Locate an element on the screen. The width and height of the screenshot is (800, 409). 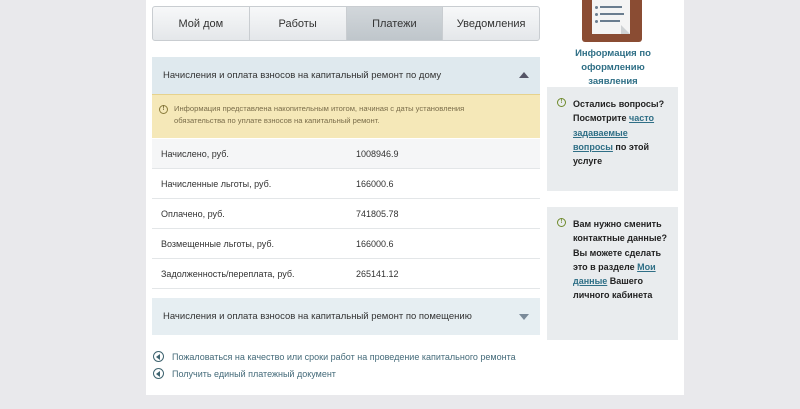
info-icon: ! is located at coordinates (163, 109).